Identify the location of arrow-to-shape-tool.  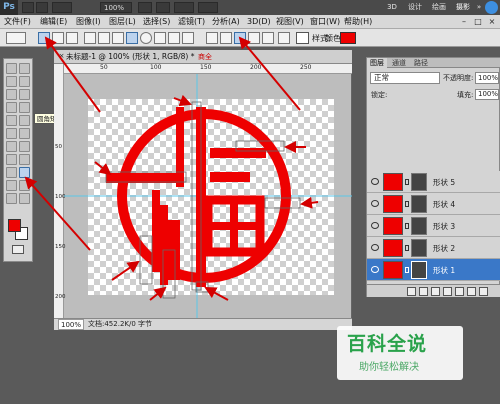
(57, 213).